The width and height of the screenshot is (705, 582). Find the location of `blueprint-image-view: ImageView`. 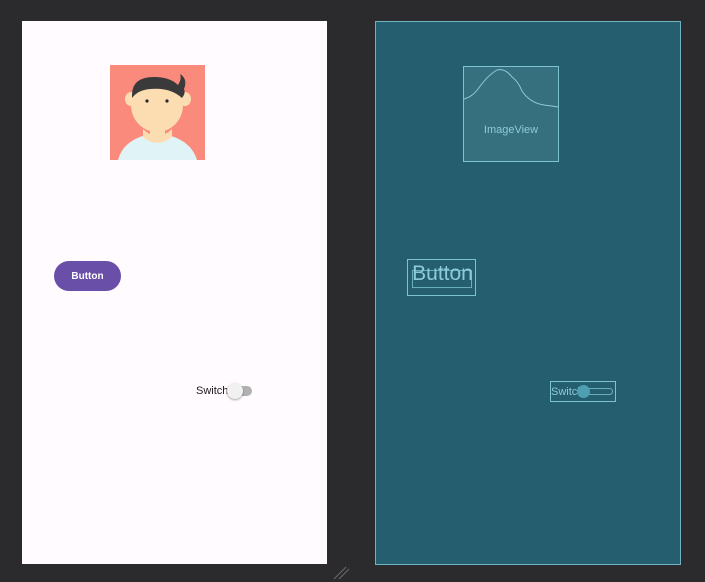

blueprint-image-view: ImageView is located at coordinates (511, 114).